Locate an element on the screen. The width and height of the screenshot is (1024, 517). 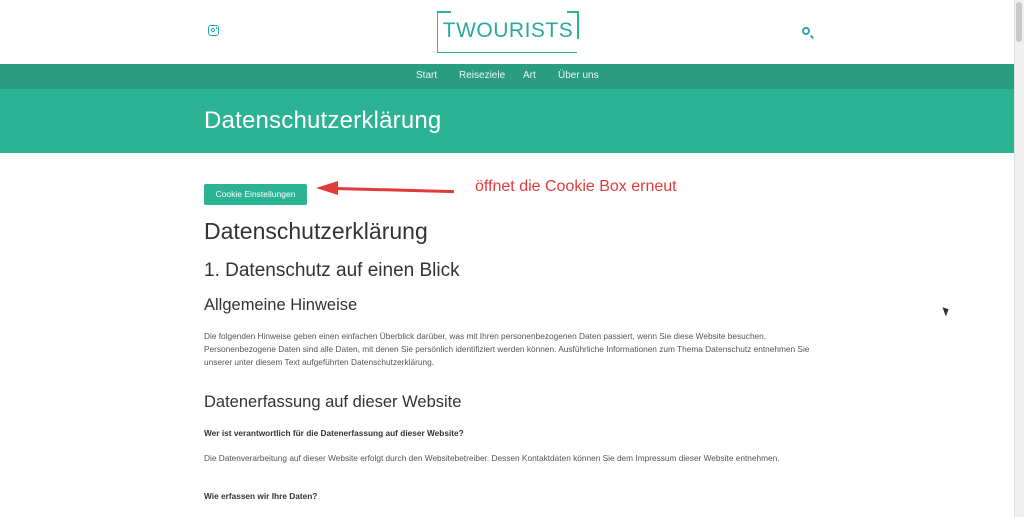
scrollbar-thumb is located at coordinates (1019, 22).